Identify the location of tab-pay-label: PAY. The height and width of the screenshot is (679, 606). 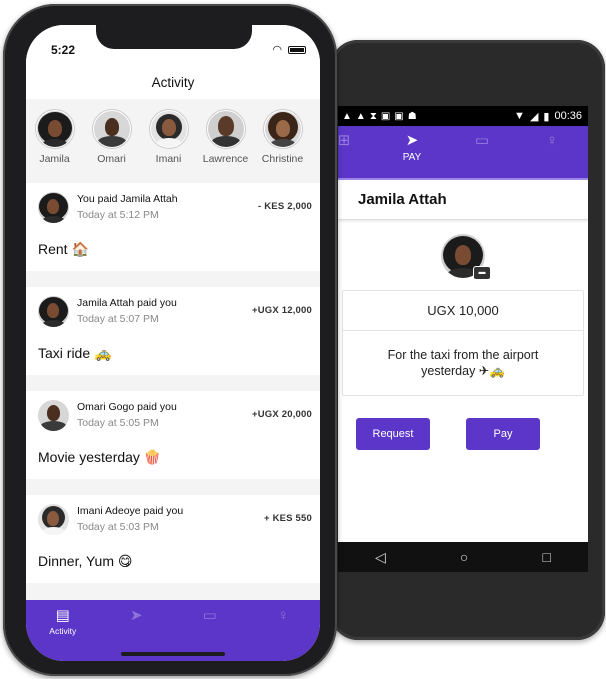
(412, 157).